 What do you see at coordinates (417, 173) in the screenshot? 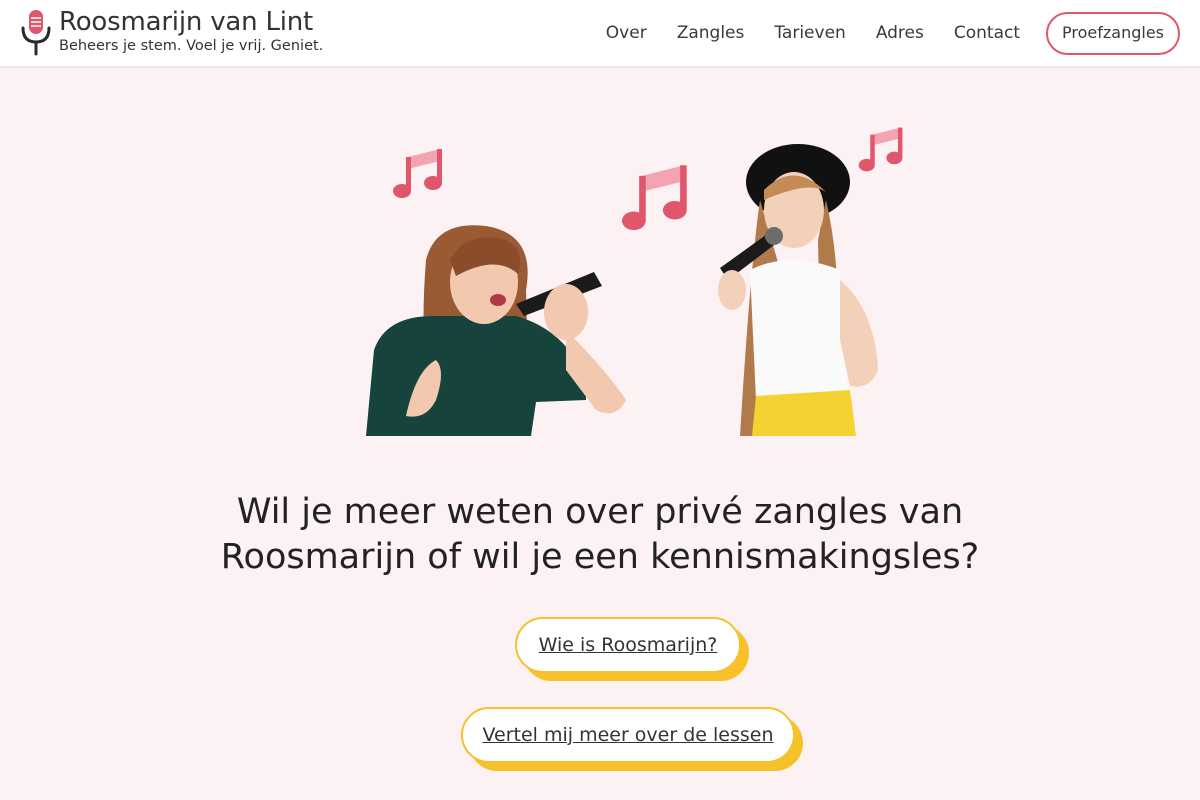
I see `music-note-icon` at bounding box center [417, 173].